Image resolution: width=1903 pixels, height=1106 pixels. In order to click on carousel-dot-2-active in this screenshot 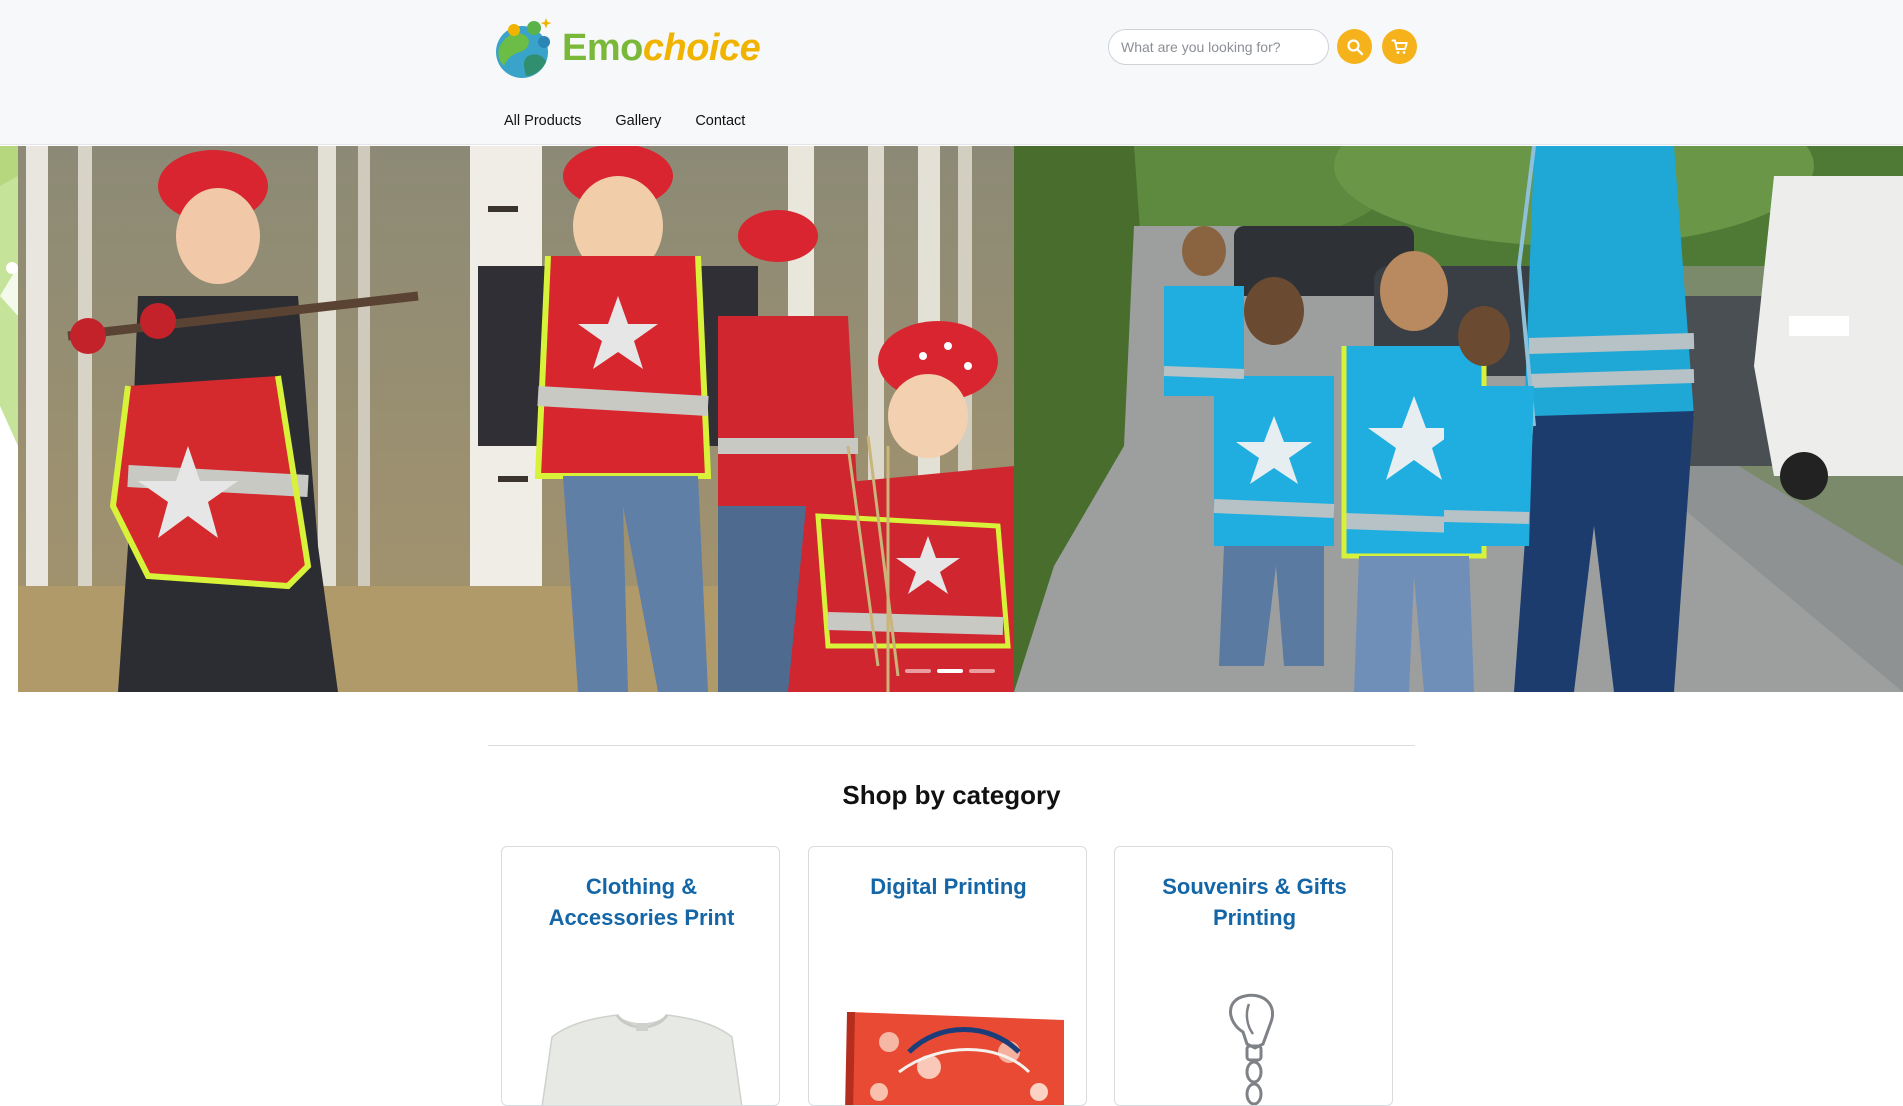, I will do `click(950, 671)`.